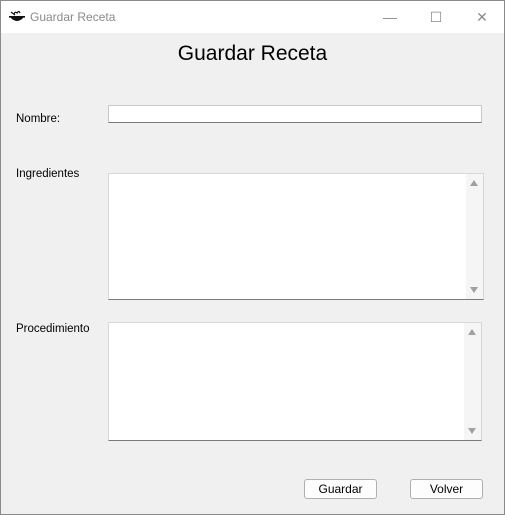 Image resolution: width=505 pixels, height=515 pixels. I want to click on page-title: Guardar Receta, so click(252, 53).